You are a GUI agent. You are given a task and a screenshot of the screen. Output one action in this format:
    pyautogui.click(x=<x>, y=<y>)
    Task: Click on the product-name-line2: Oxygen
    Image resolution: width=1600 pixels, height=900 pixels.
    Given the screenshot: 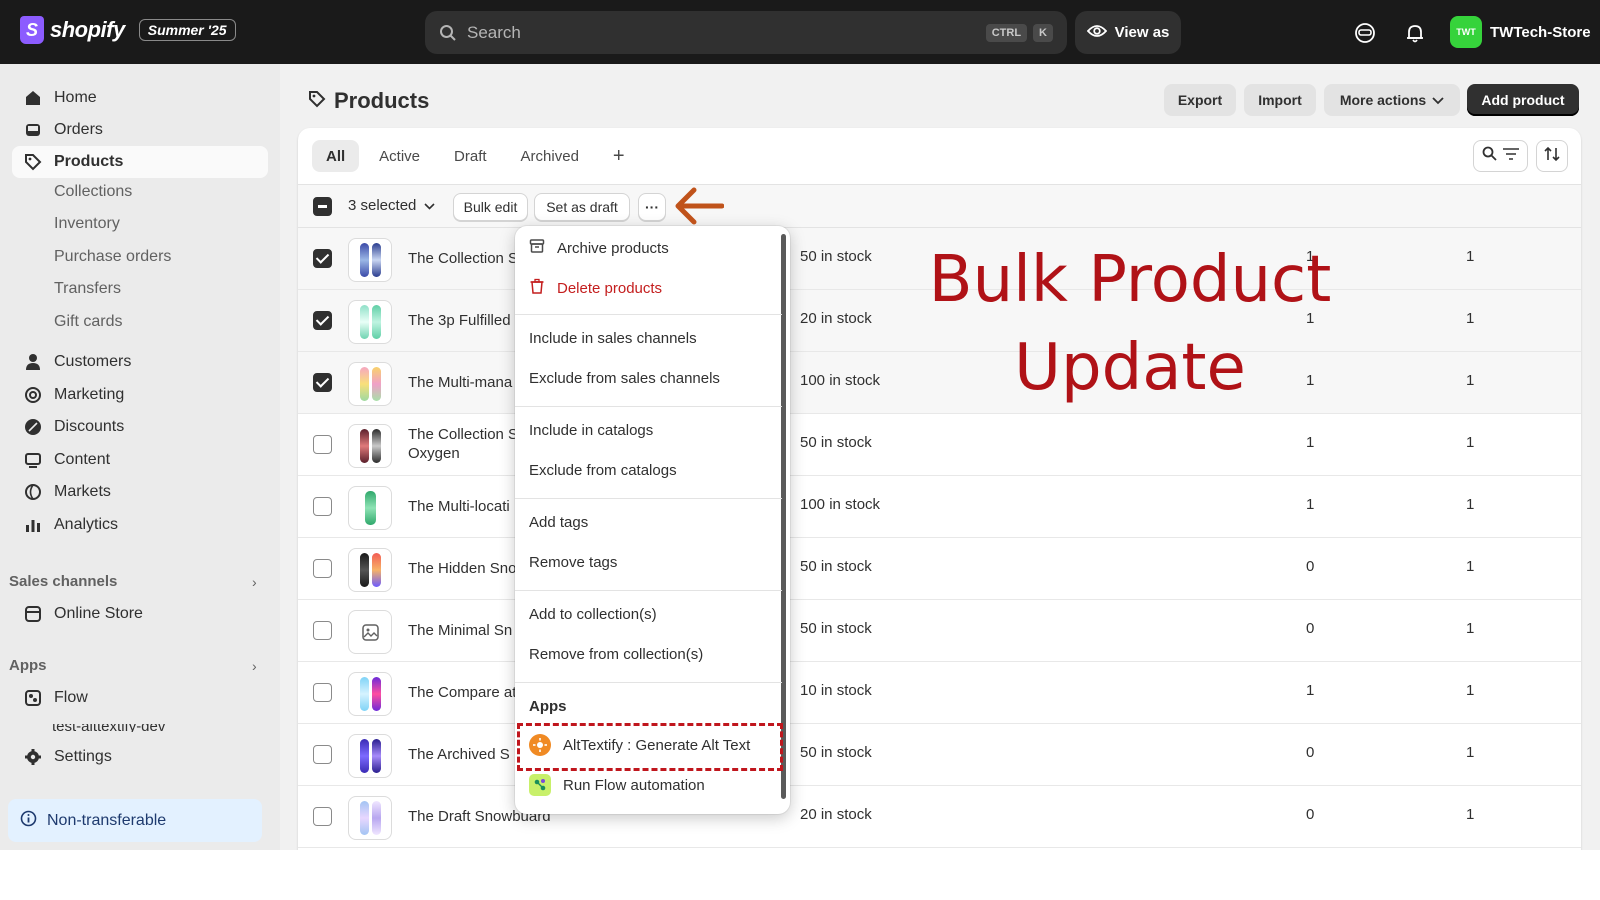 What is the action you would take?
    pyautogui.click(x=434, y=453)
    